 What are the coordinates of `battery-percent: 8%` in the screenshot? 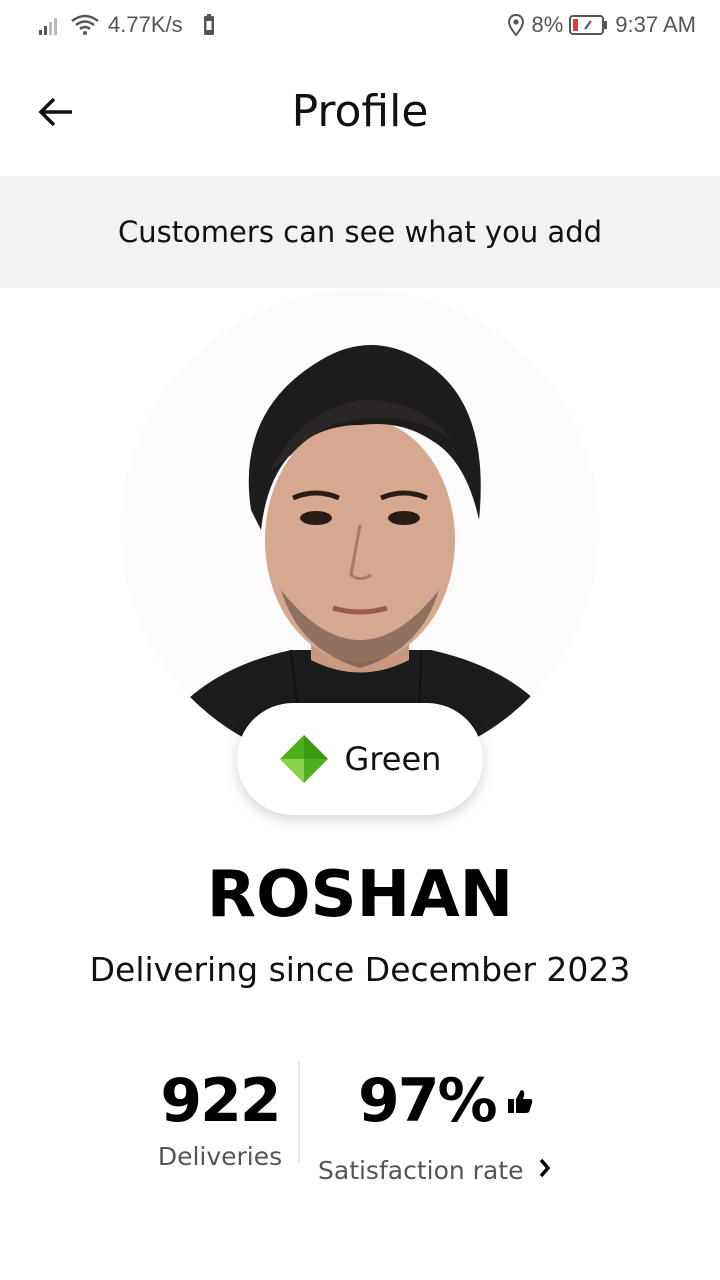 It's located at (547, 24).